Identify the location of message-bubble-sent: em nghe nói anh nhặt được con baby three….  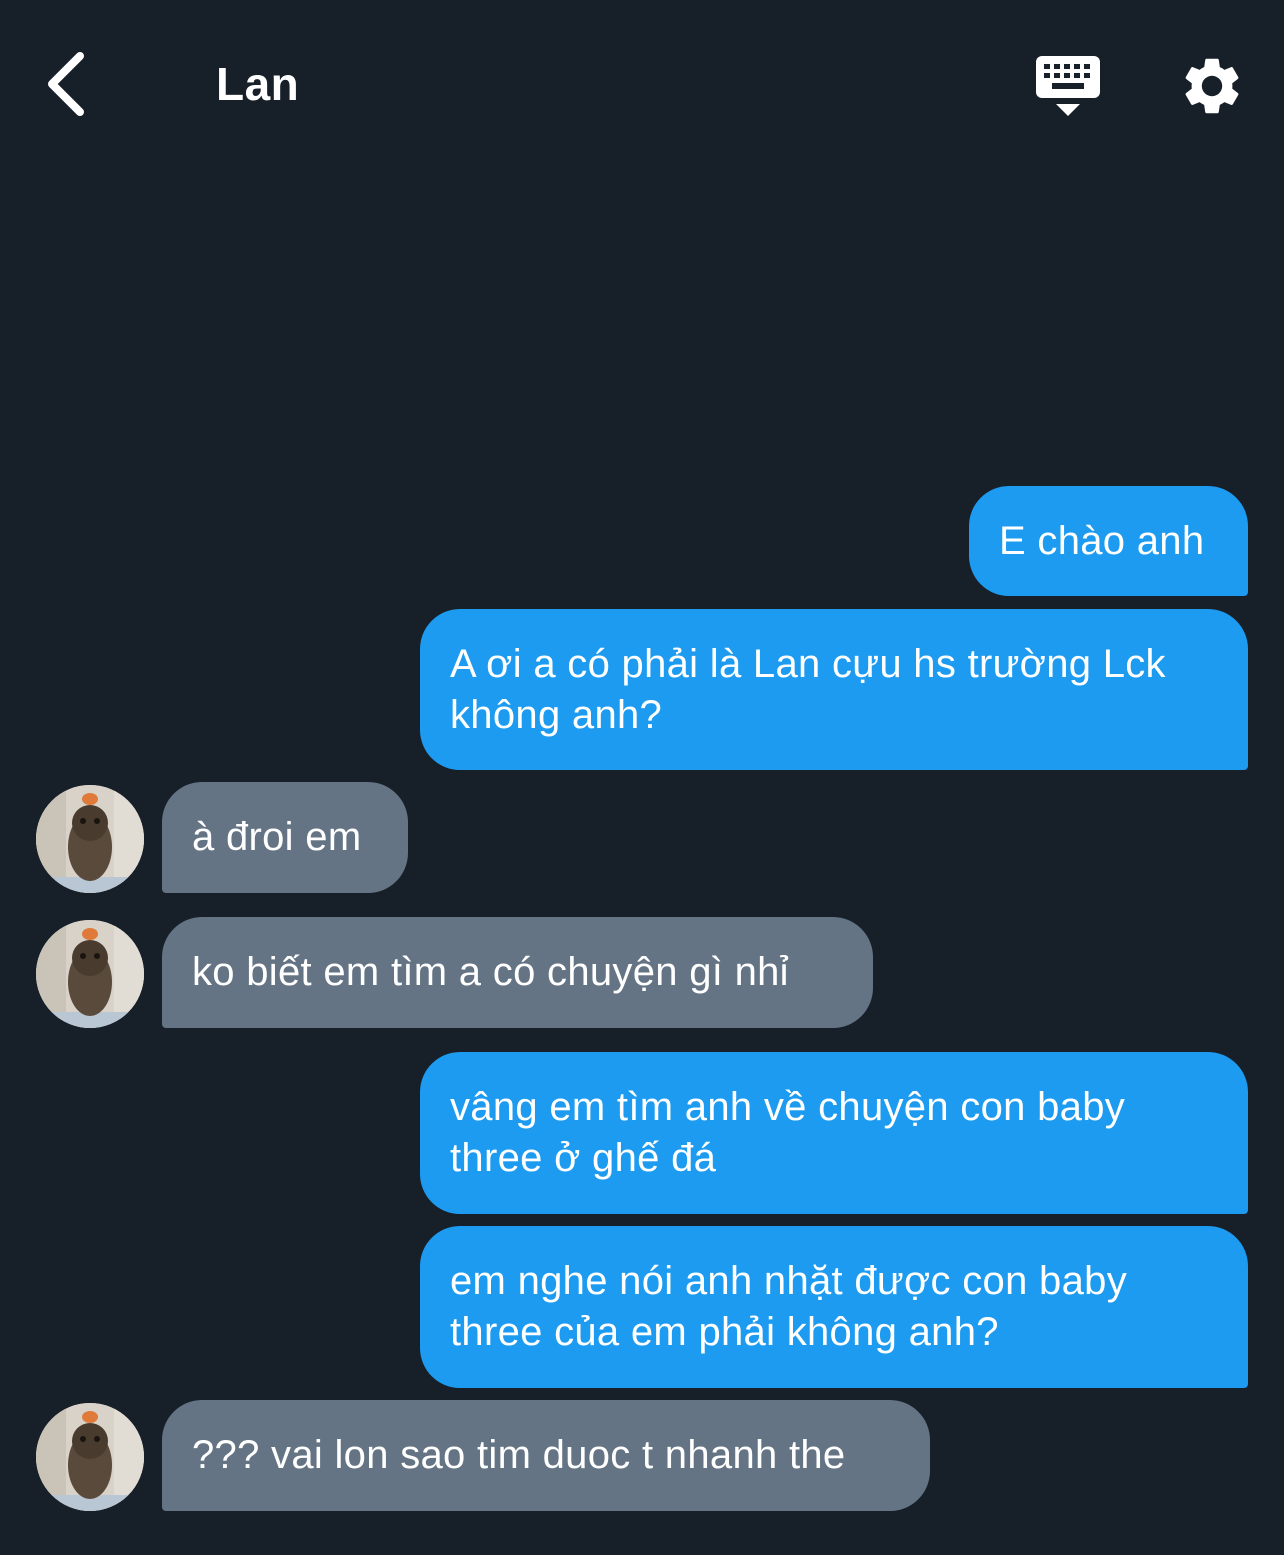
(834, 1307).